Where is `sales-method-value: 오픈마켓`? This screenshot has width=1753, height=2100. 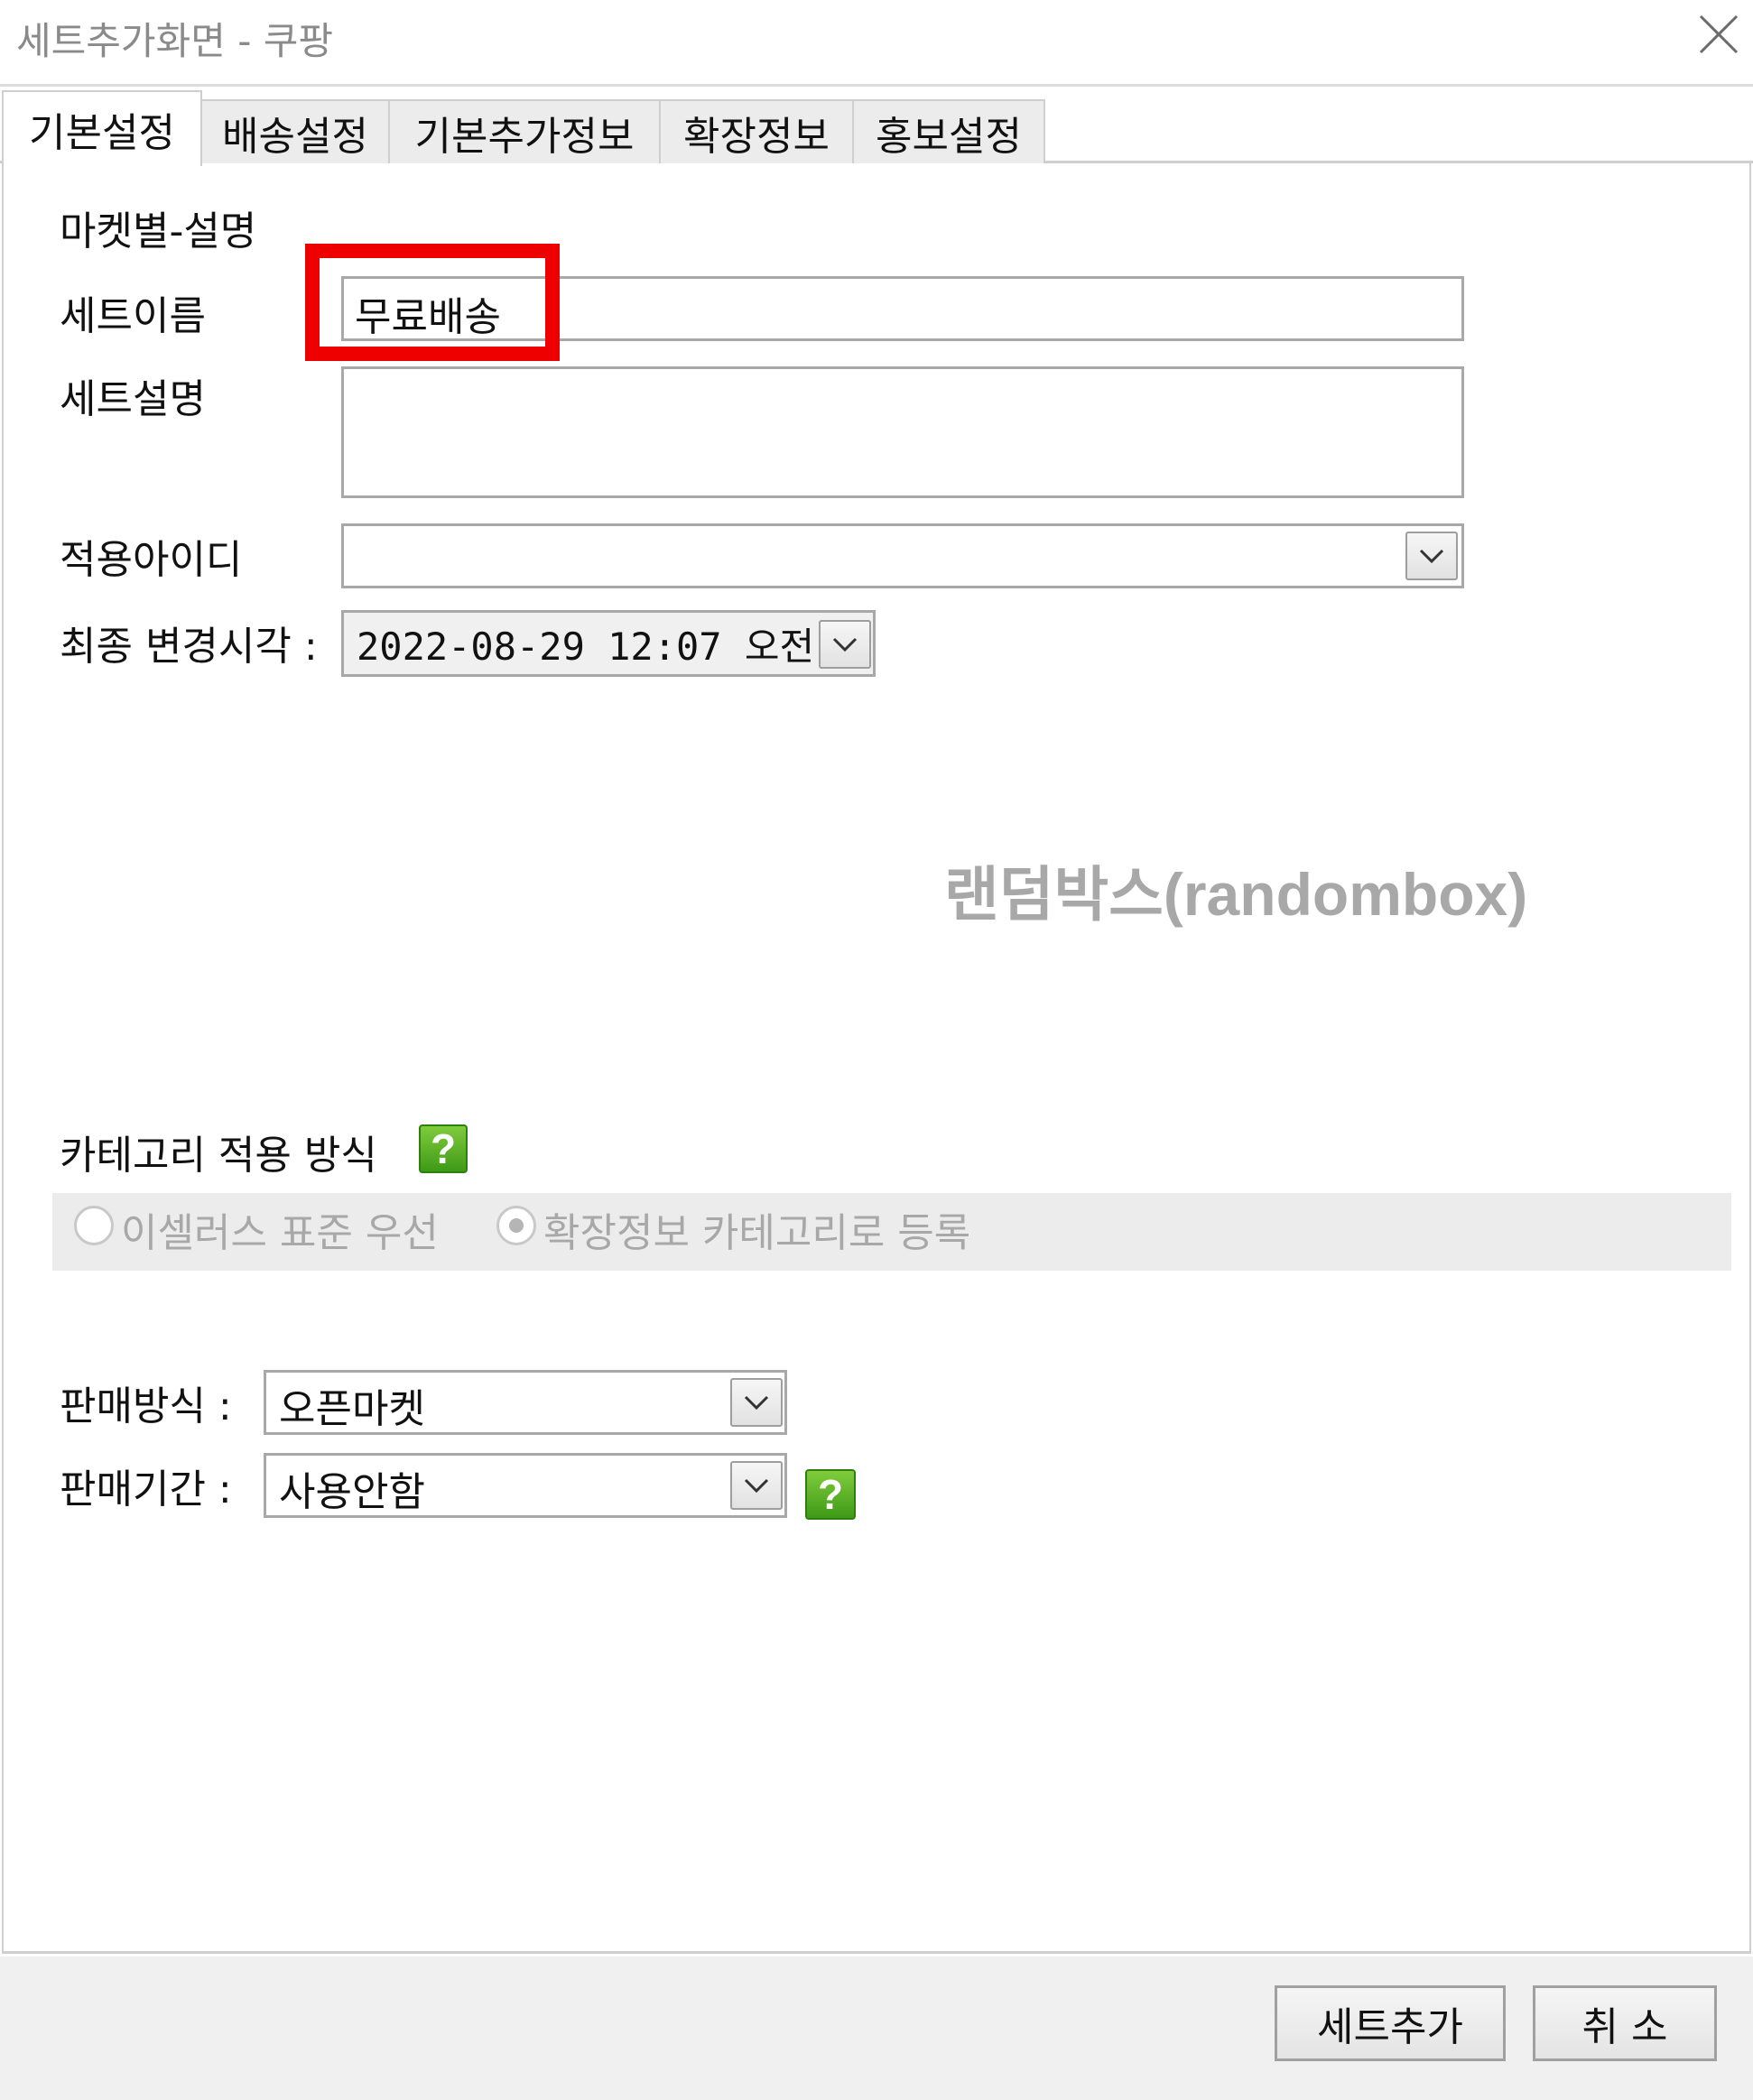
sales-method-value: 오픈마켓 is located at coordinates (352, 1409).